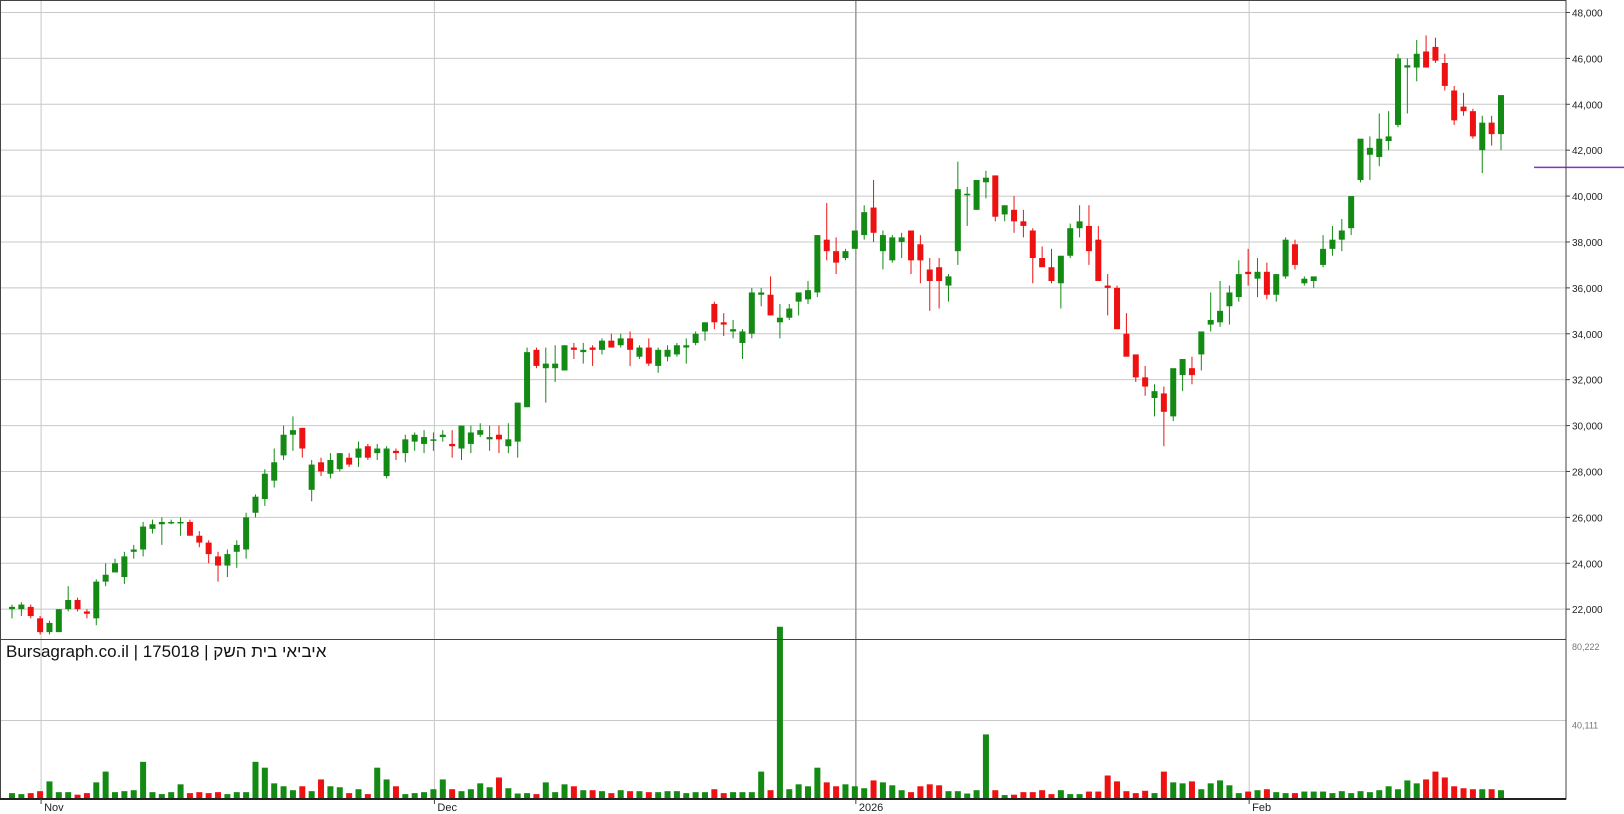  What do you see at coordinates (655, 806) in the screenshot?
I see `x-axis-ticks: NovDec2026FebMarAprMay` at bounding box center [655, 806].